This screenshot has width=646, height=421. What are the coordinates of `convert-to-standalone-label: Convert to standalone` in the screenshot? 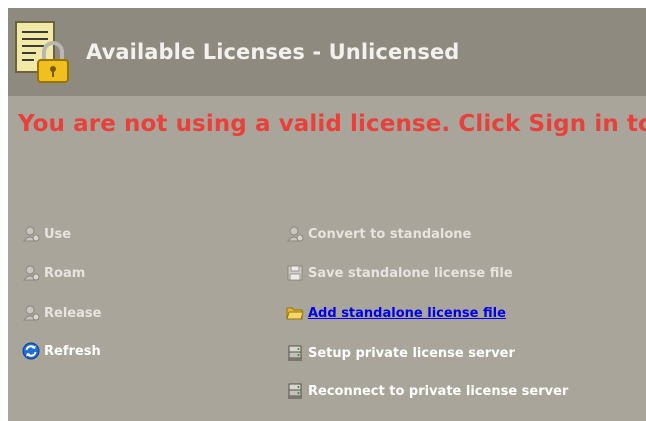 It's located at (390, 234).